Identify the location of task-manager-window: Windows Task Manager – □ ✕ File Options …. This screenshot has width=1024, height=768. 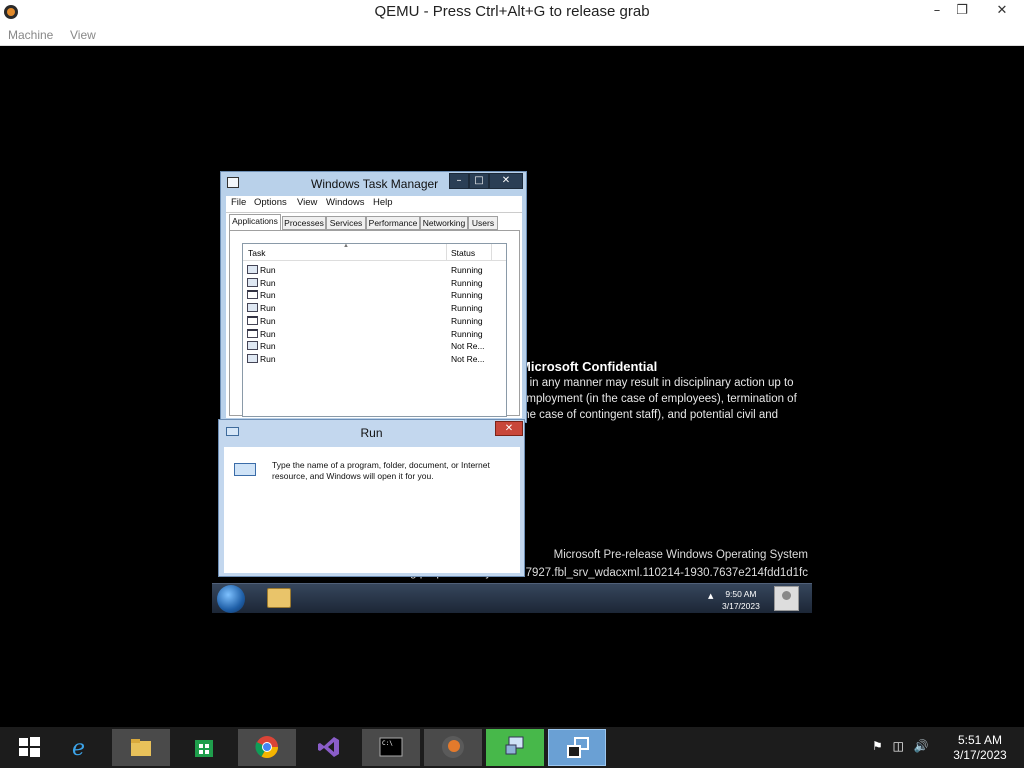
(373, 297).